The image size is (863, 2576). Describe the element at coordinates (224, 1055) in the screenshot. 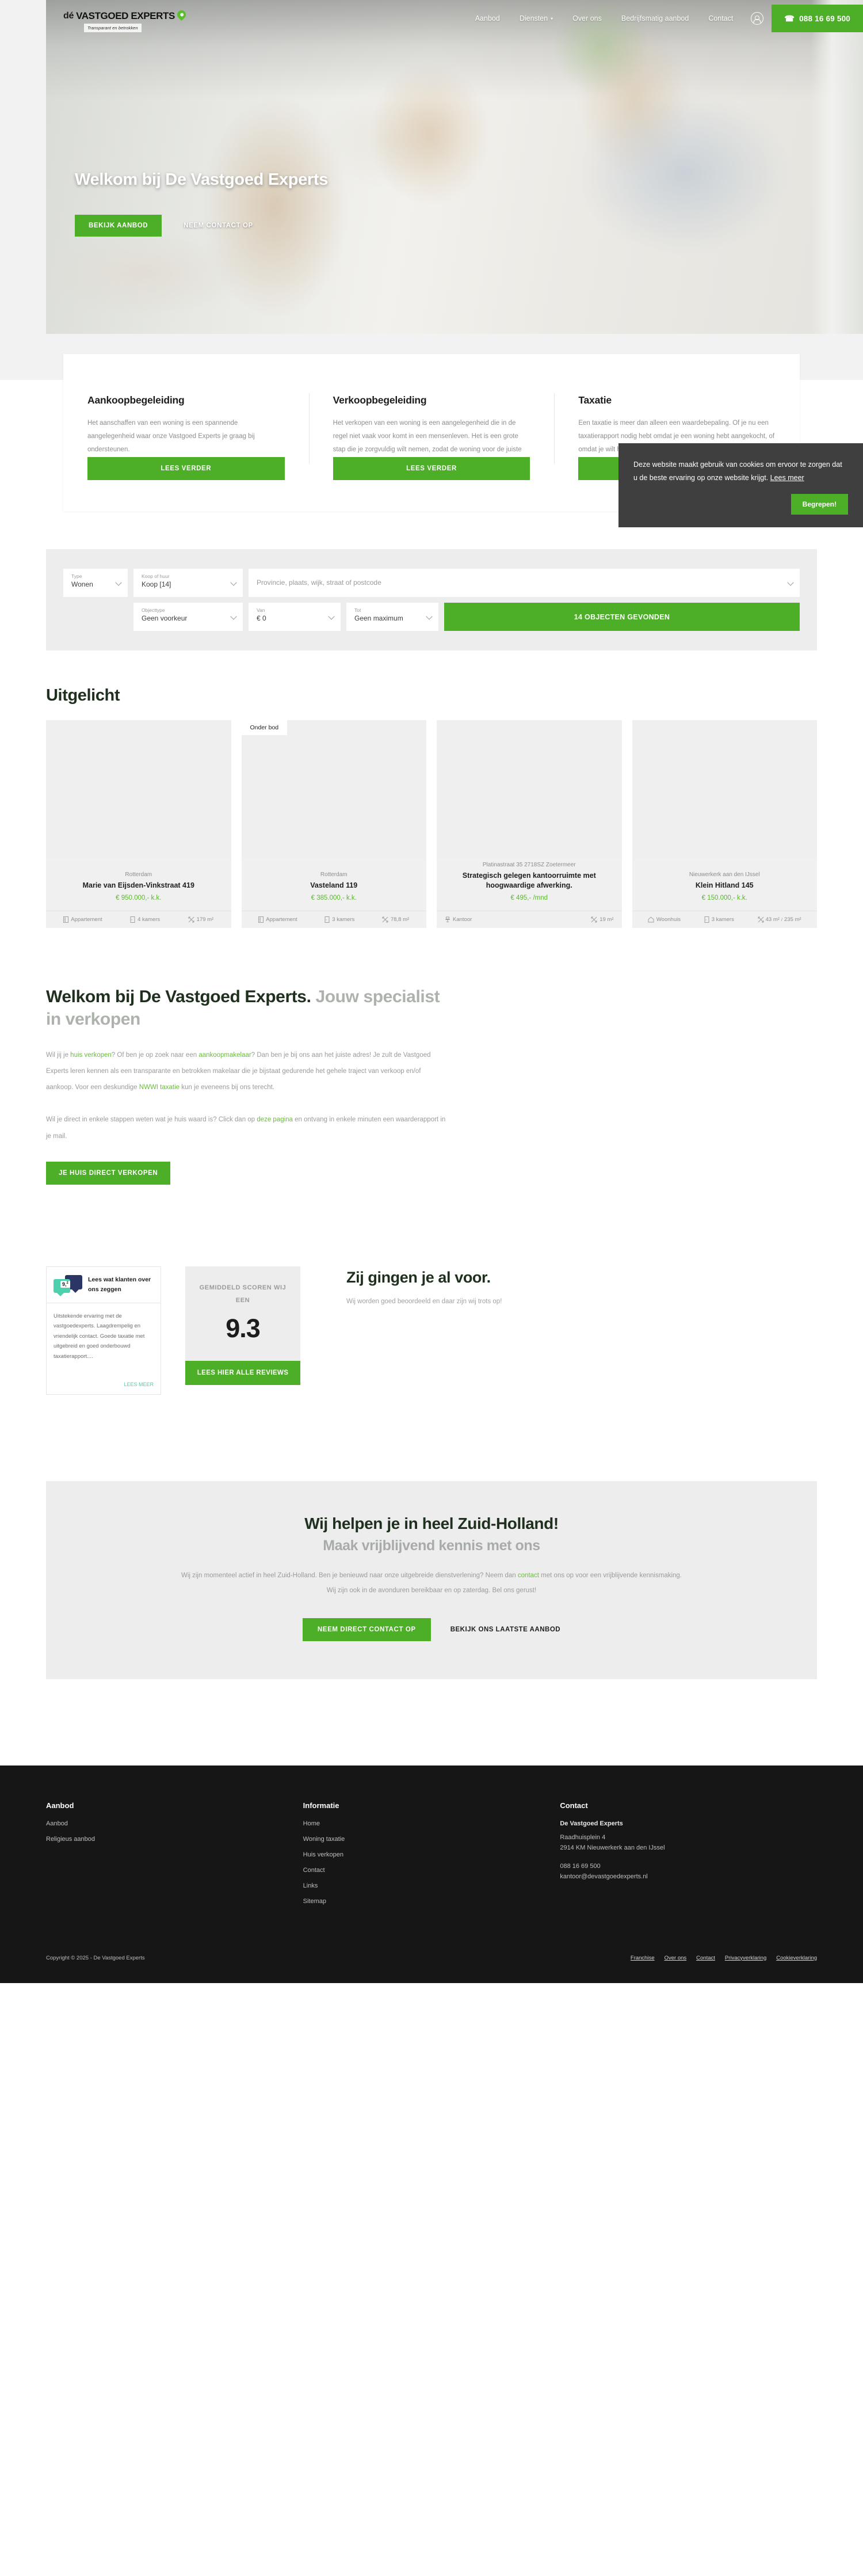

I see `link-aankoopmakelaar: aankoopmakelaar` at that location.